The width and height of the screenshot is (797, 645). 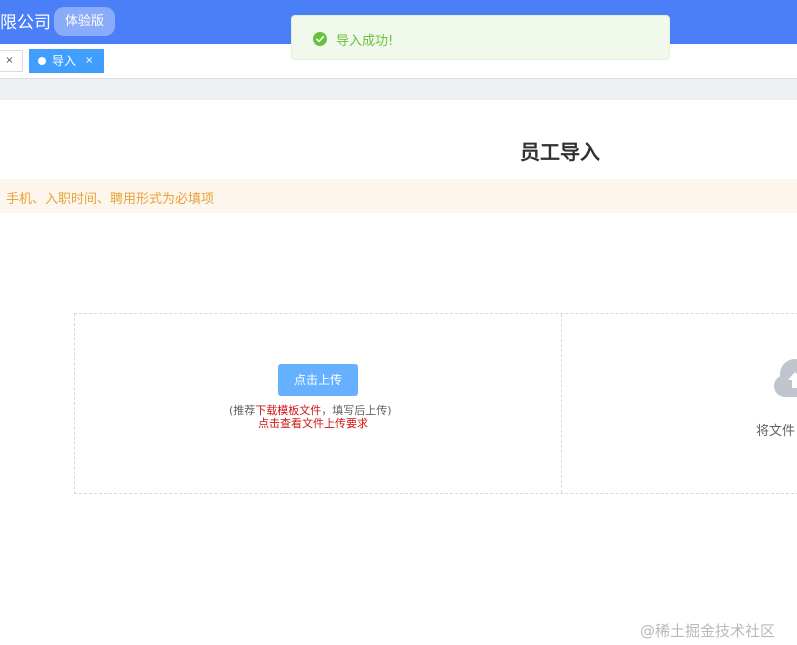 I want to click on panel-divider, so click(x=562, y=403).